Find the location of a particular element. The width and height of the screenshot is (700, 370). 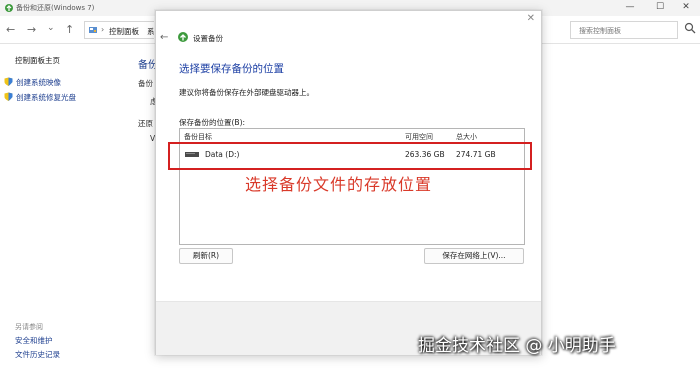

backup-section-label: 备份 is located at coordinates (145, 83).